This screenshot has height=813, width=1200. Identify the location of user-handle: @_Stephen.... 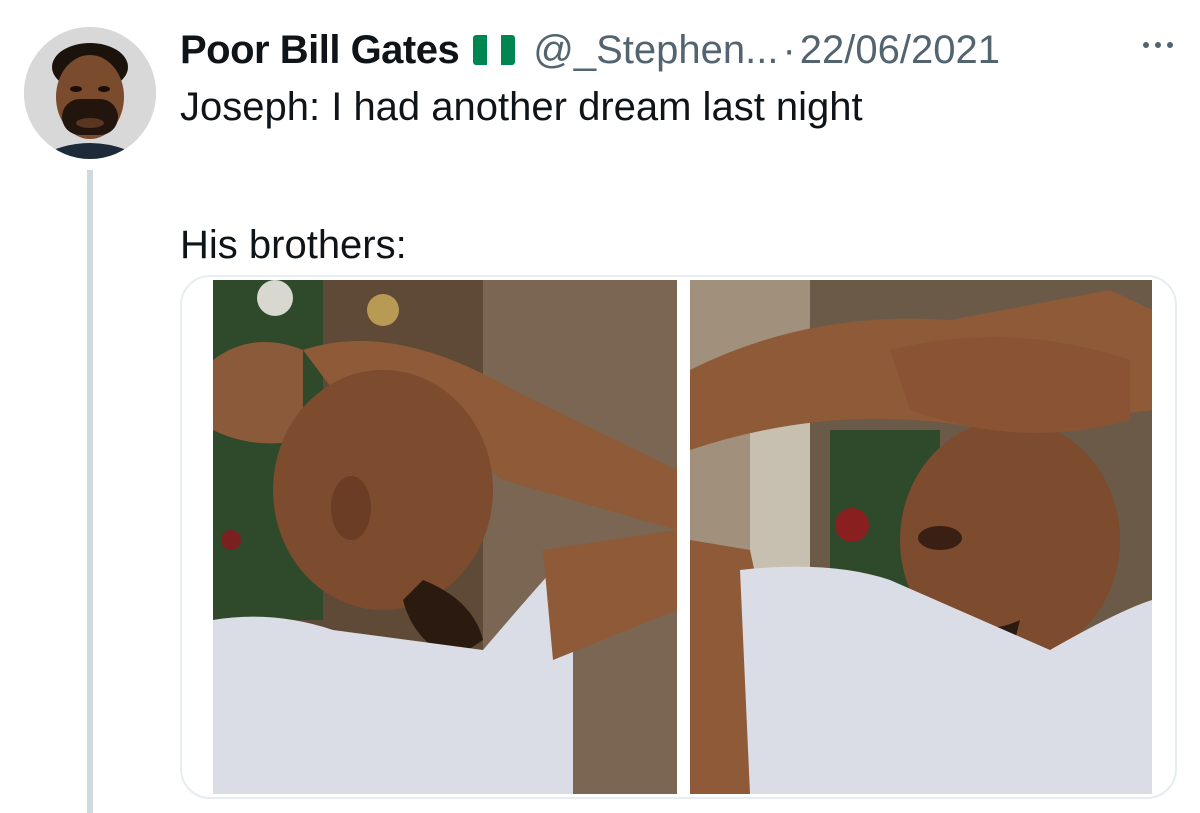
(655, 50).